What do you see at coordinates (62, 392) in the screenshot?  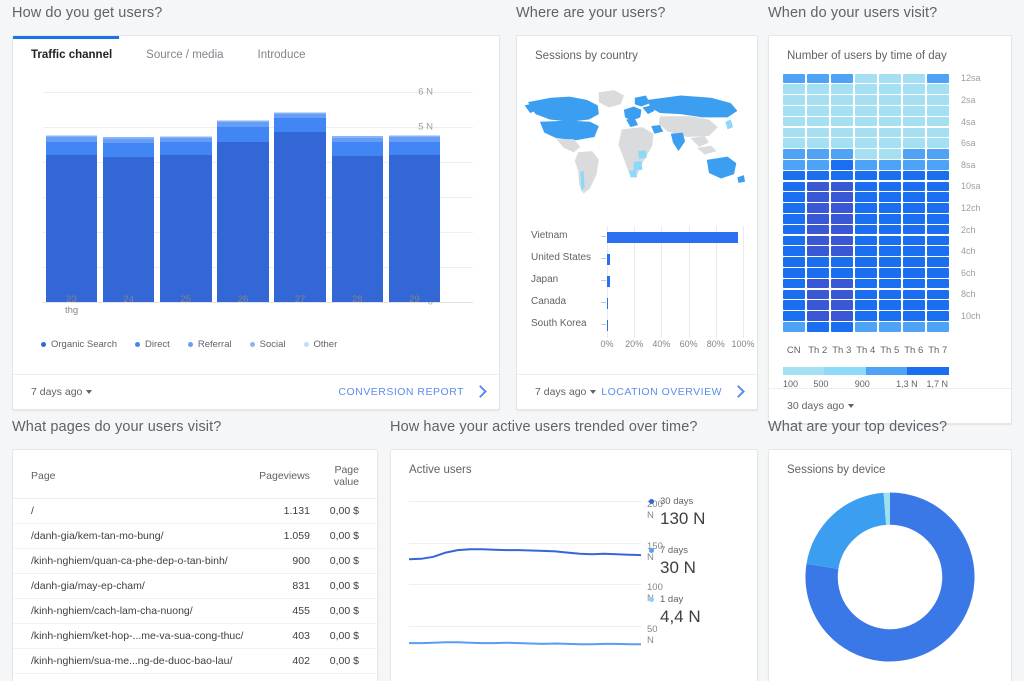 I see `traffic-date-range-selector: 7 days ago` at bounding box center [62, 392].